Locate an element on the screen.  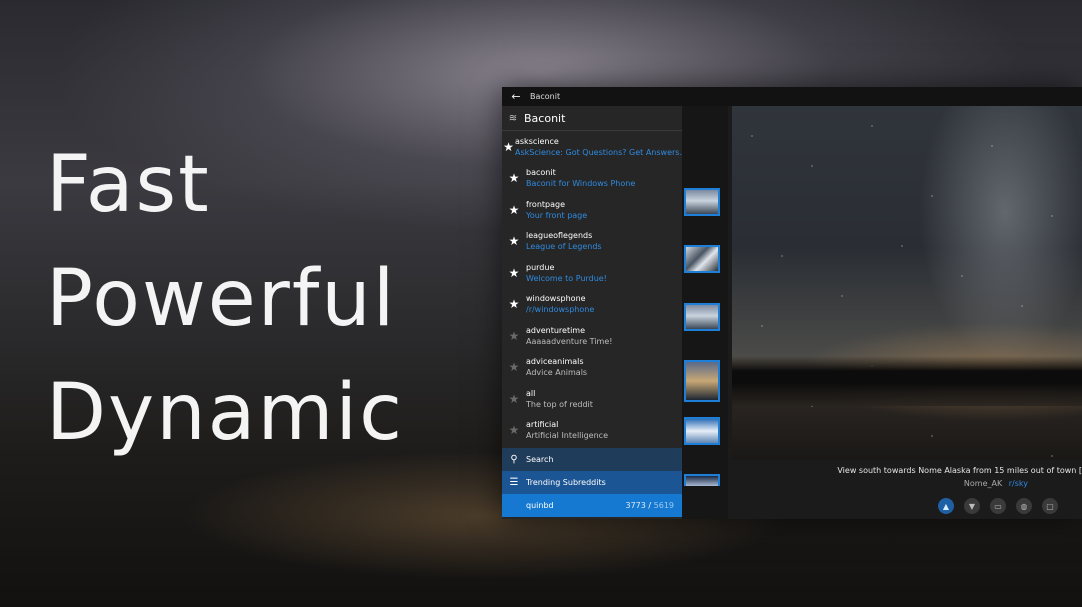
comment-icon: ▭ is located at coordinates (998, 506).